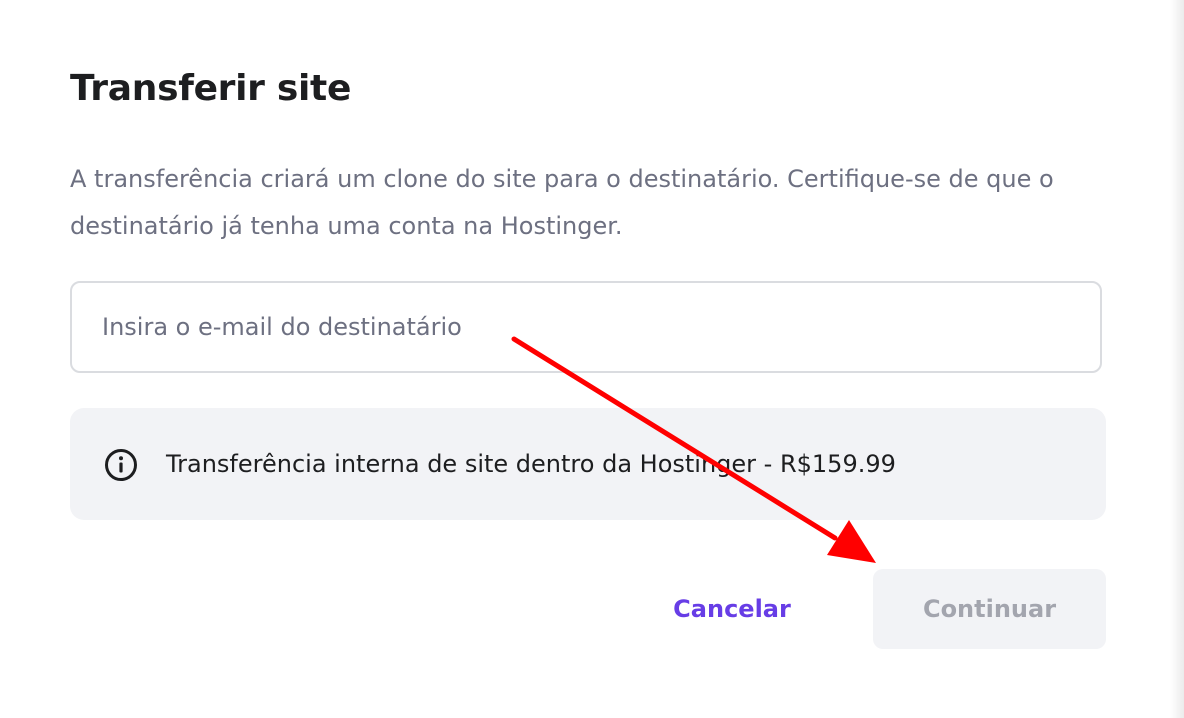  I want to click on continue-button: Continuar, so click(989, 609).